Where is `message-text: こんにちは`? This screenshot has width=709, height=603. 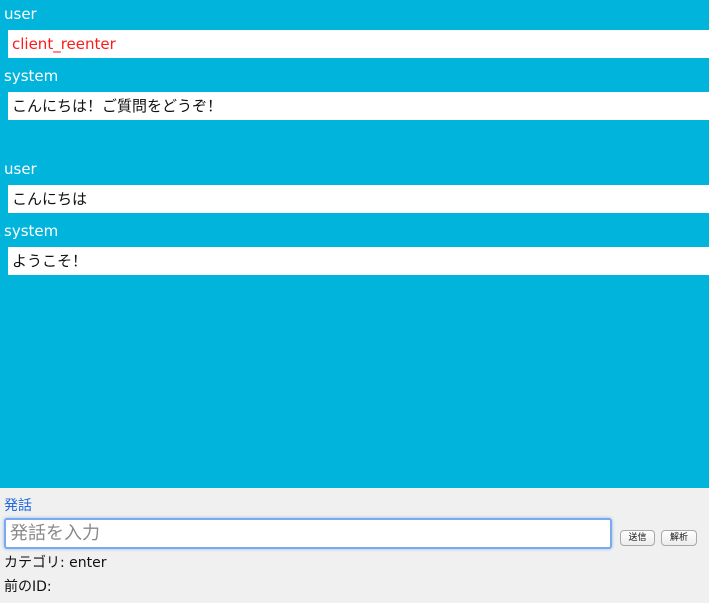 message-text: こんにちは is located at coordinates (358, 199).